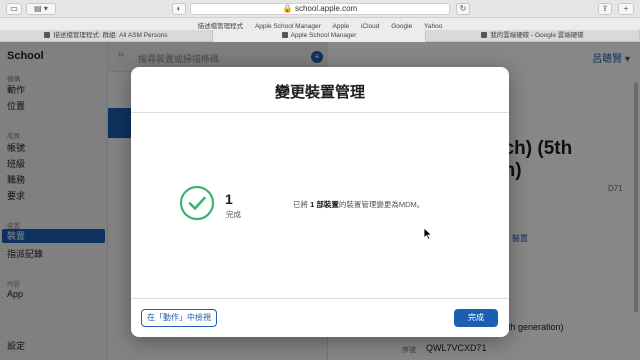 Image resolution: width=640 pixels, height=360 pixels. Describe the element at coordinates (626, 9) in the screenshot. I see `new-tab-icon: +` at that location.